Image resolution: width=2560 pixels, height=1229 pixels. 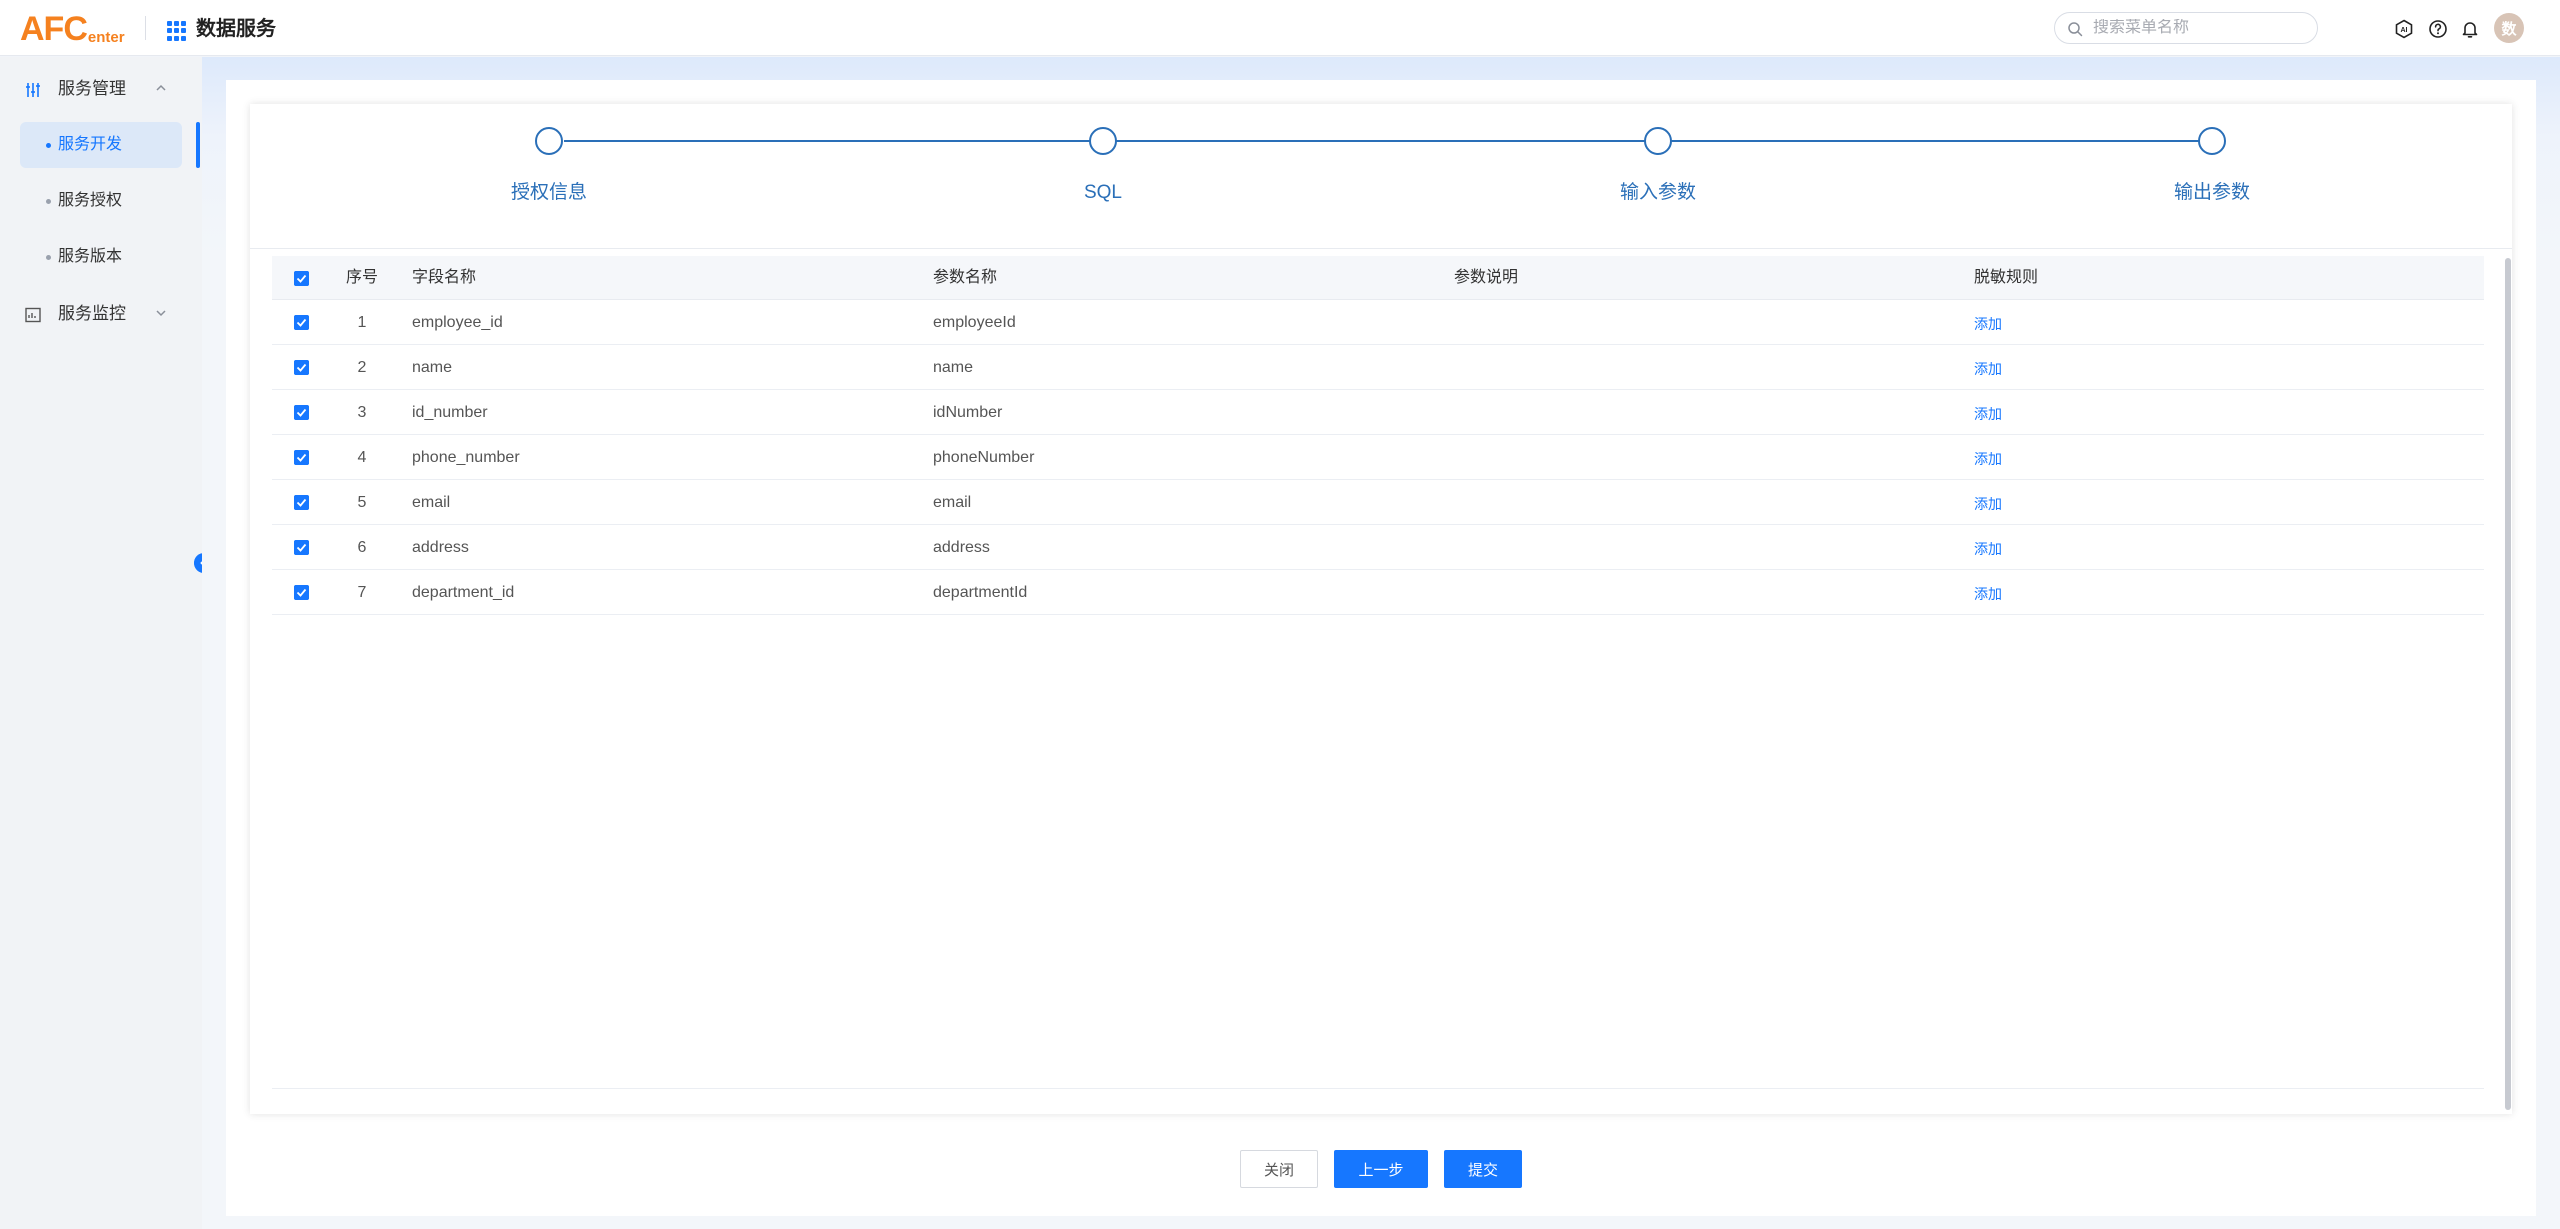 I want to click on monitor-chart-icon, so click(x=33, y=315).